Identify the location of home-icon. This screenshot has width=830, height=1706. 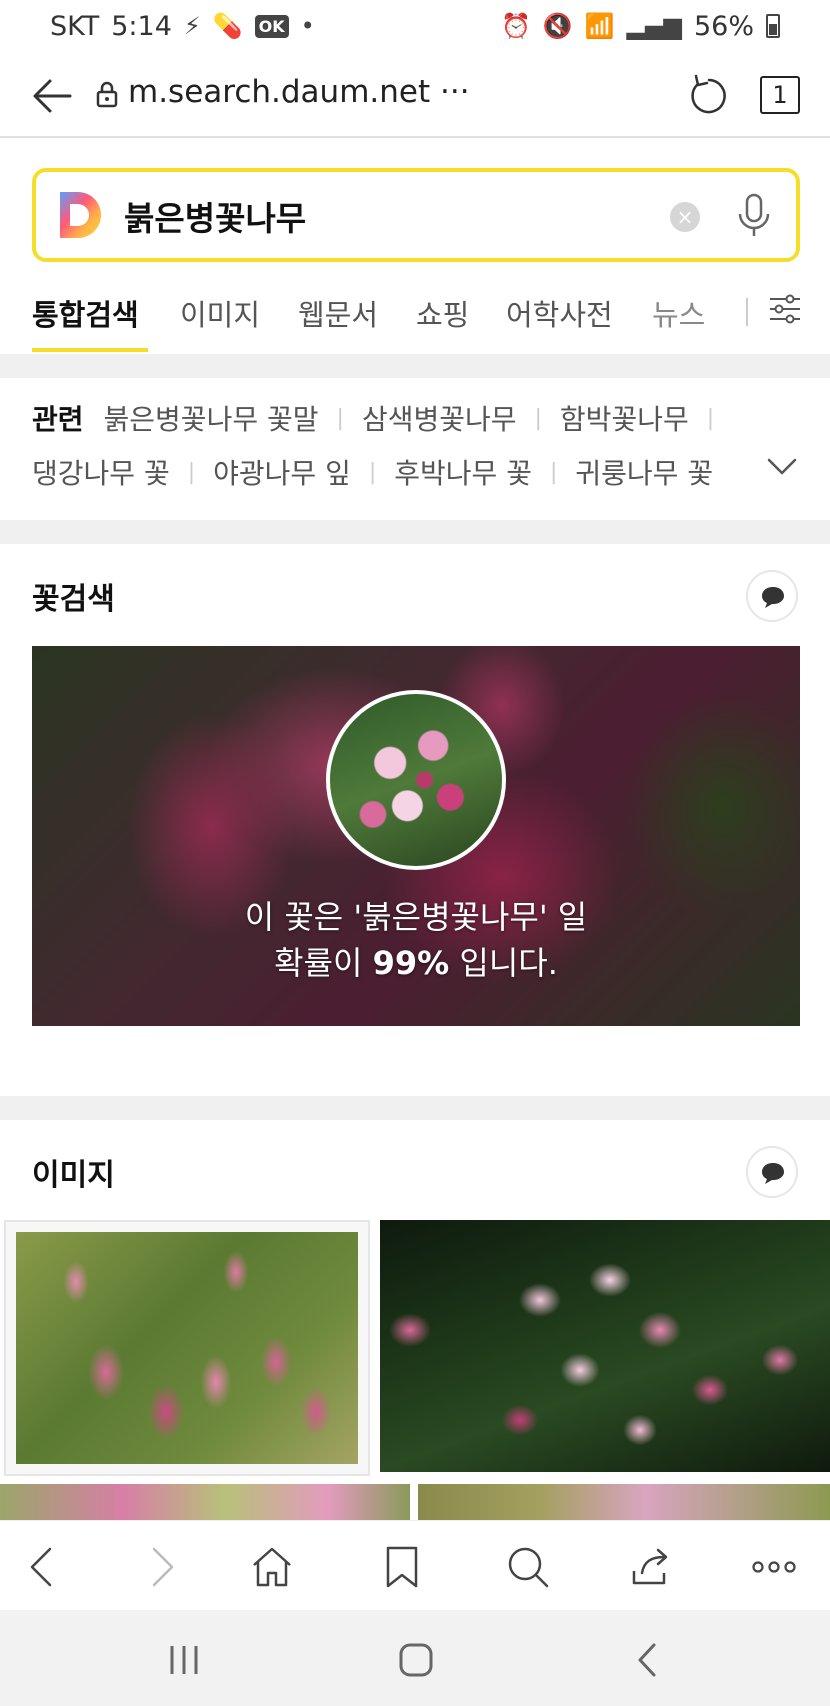
(272, 1567).